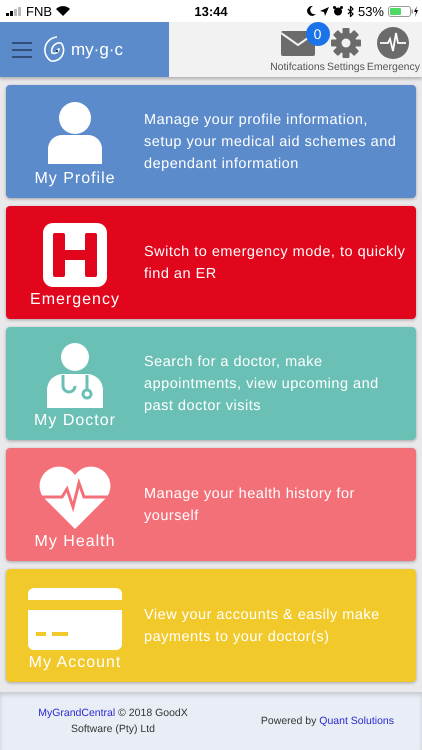 This screenshot has width=422, height=750. What do you see at coordinates (211, 141) in the screenshot?
I see `profile-card: My Profile Manage your profile information, setup your medical aid schemes and dependant information` at bounding box center [211, 141].